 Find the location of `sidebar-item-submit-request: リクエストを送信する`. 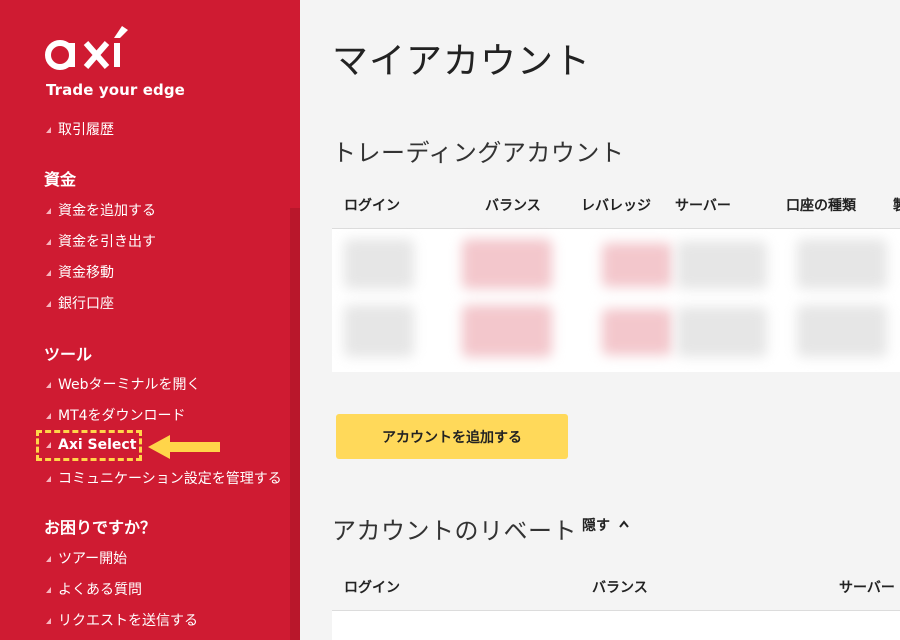

sidebar-item-submit-request: リクエストを送信する is located at coordinates (122, 620).